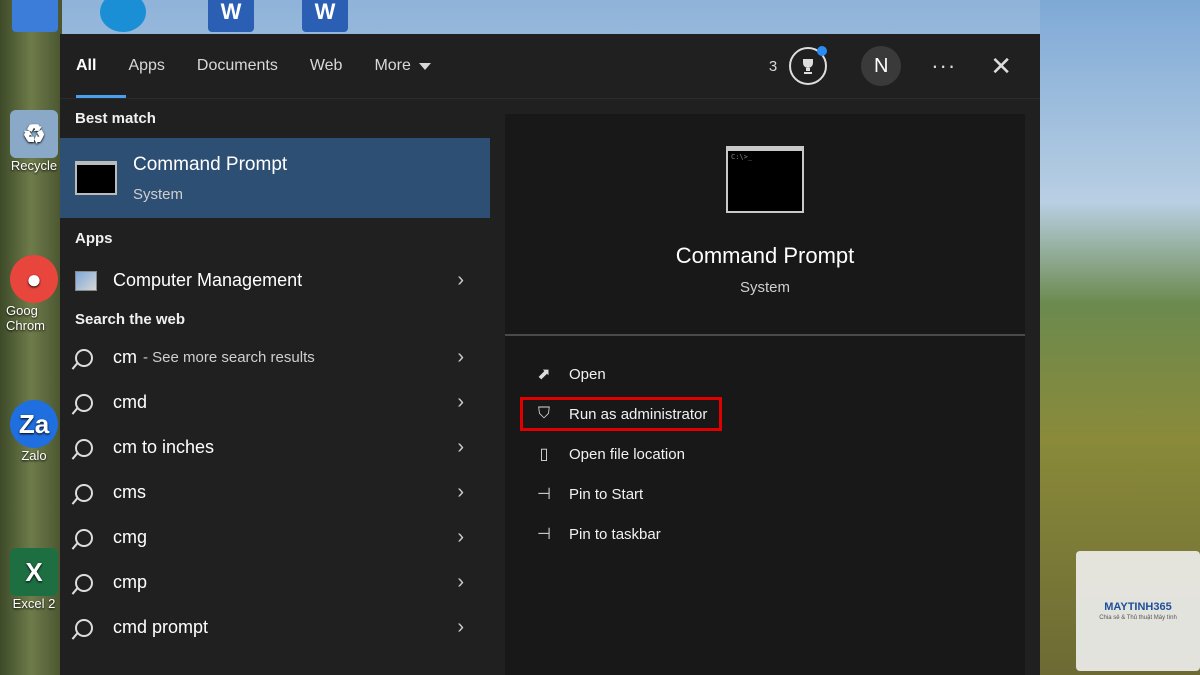 The image size is (1200, 675). I want to click on tab-web: Web, so click(326, 66).